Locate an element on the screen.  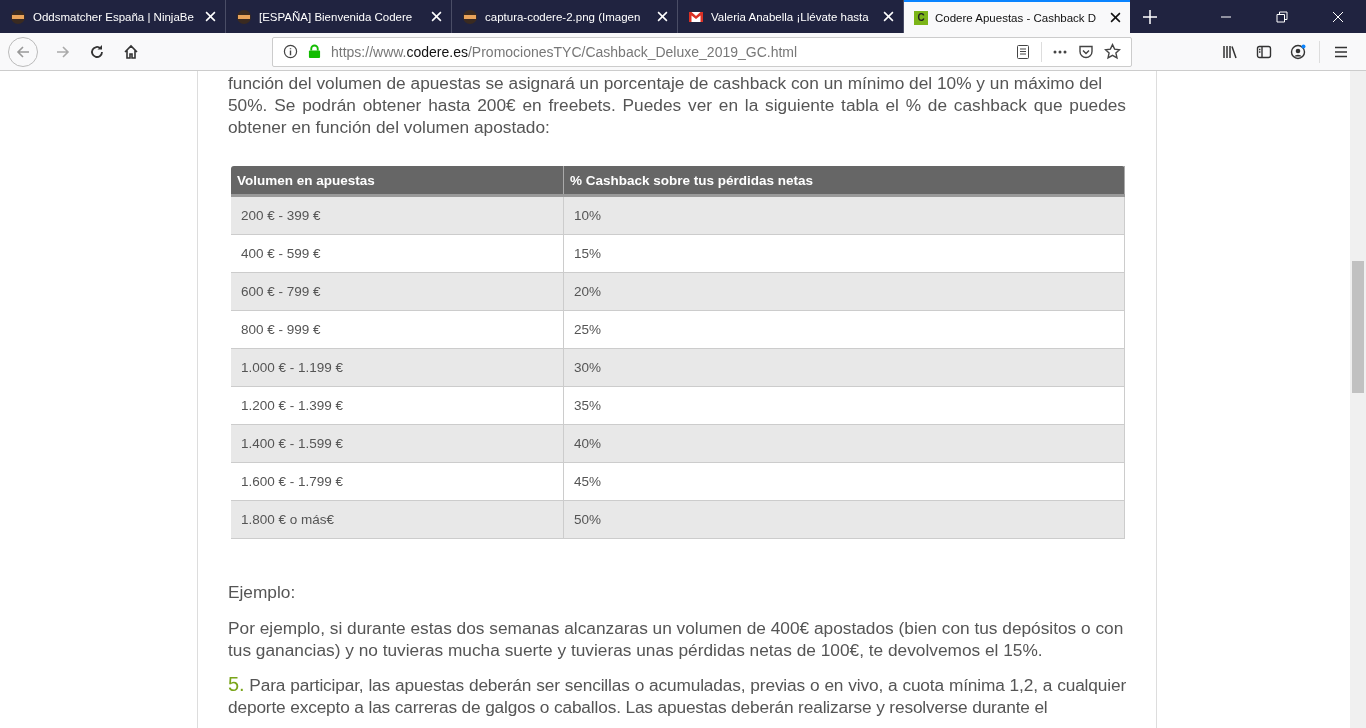
codere-logo-icon: C is located at coordinates (921, 17).